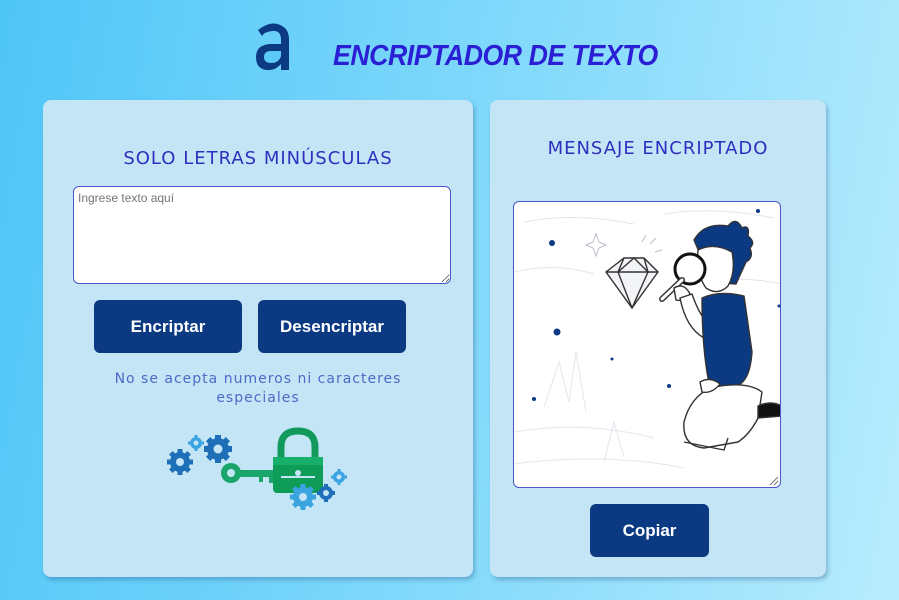 The image size is (899, 600). I want to click on person-icon, so click(719, 335).